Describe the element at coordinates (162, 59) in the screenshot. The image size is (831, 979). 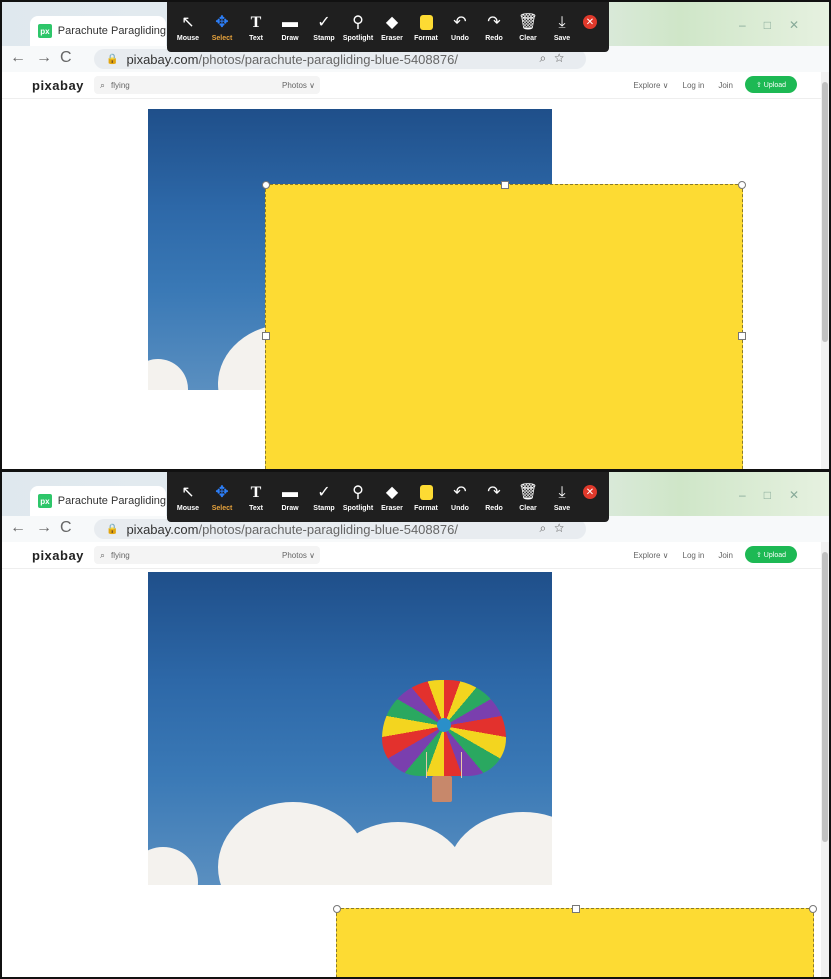
I see `url-domain: pixabay.com` at that location.